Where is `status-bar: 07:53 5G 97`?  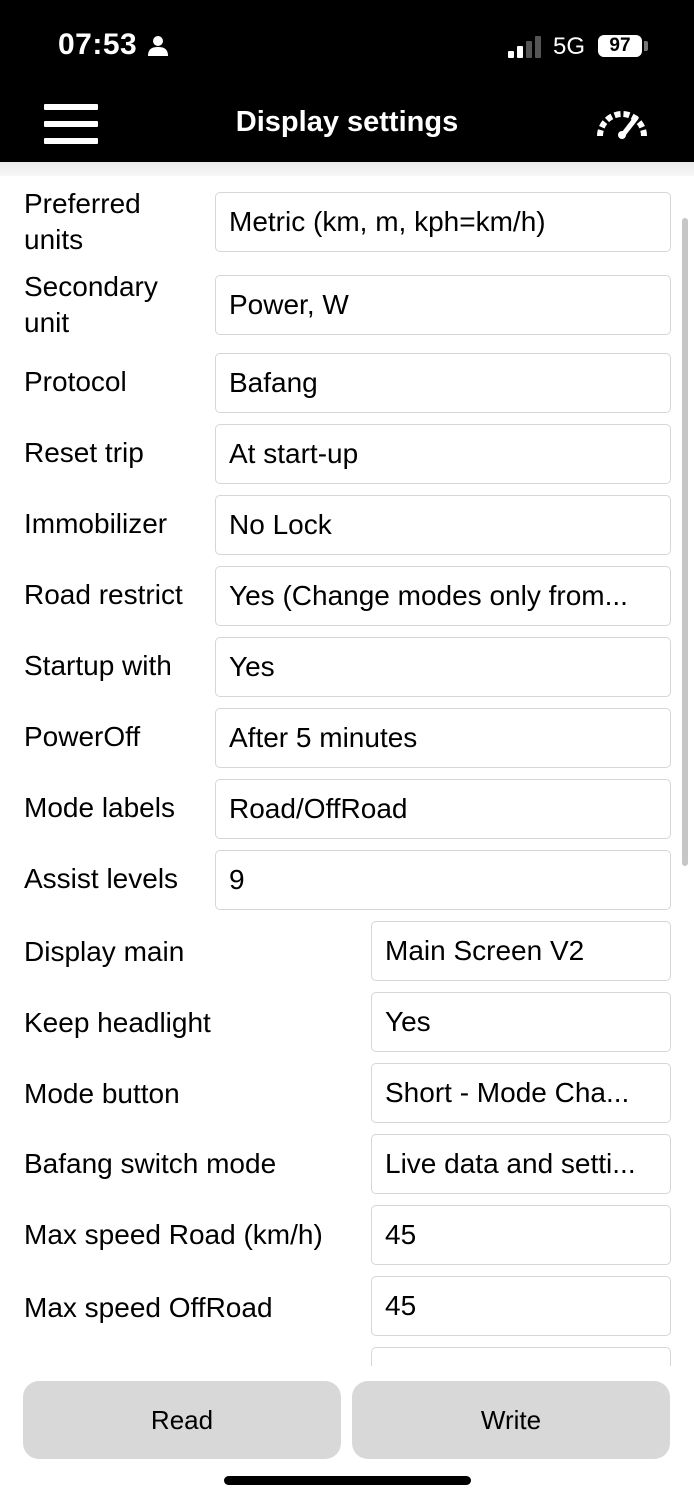 status-bar: 07:53 5G 97 is located at coordinates (347, 45).